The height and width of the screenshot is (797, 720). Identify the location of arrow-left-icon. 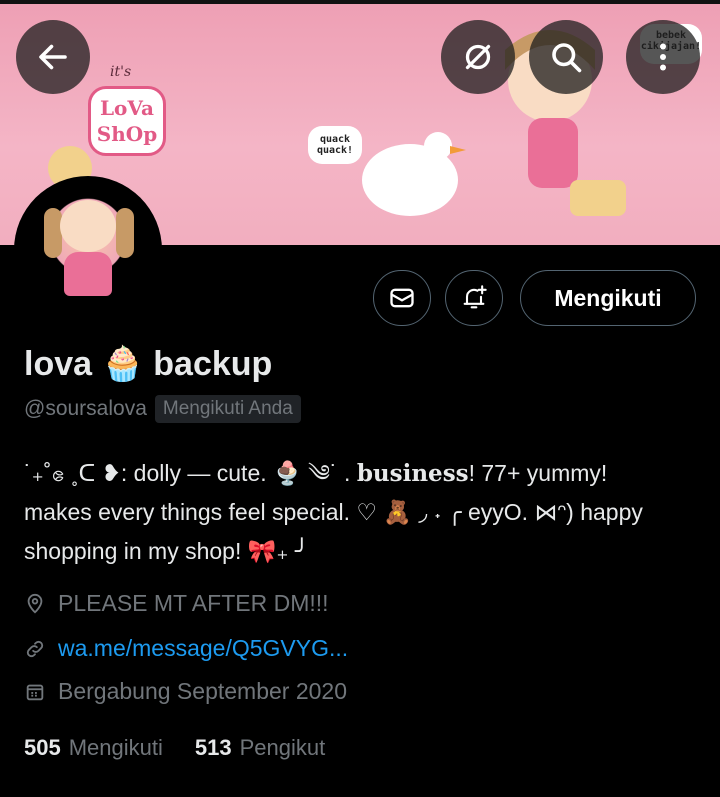
(53, 57).